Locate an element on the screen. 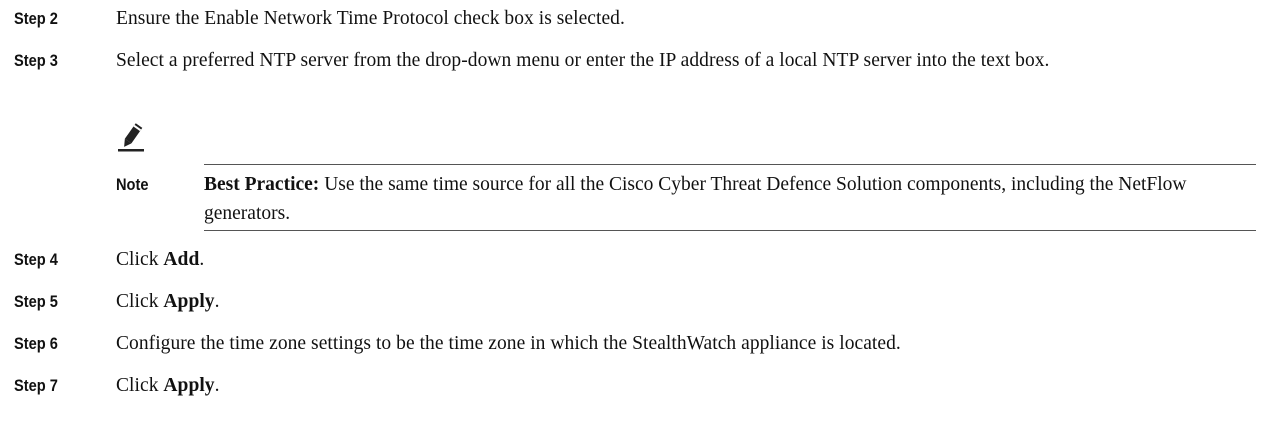 This screenshot has height=440, width=1269. step-label: Step 6 is located at coordinates (36, 343).